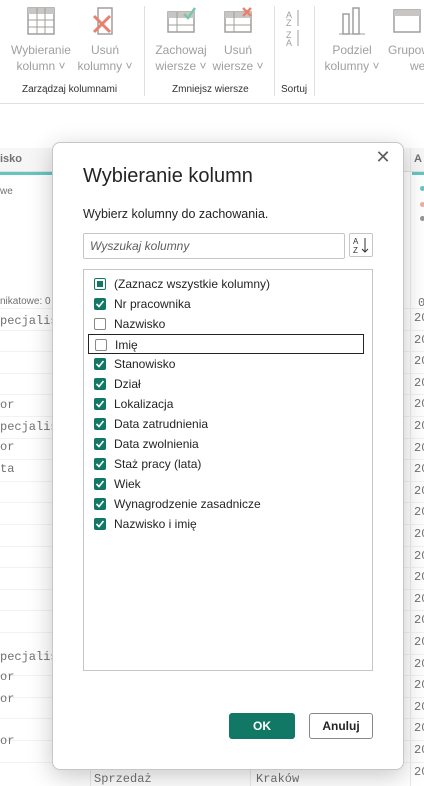 The image size is (424, 786). I want to click on column-option: Wynagrodzenie zasadnicze, so click(225, 504).